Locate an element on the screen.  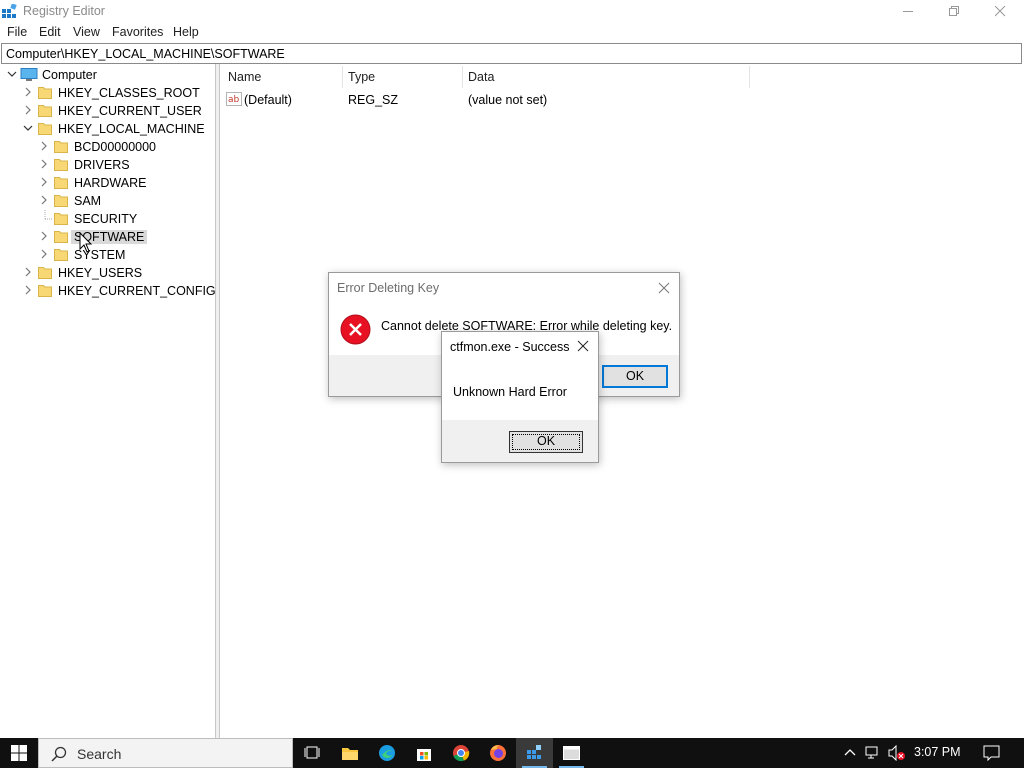
menu-file: File is located at coordinates (17, 32).